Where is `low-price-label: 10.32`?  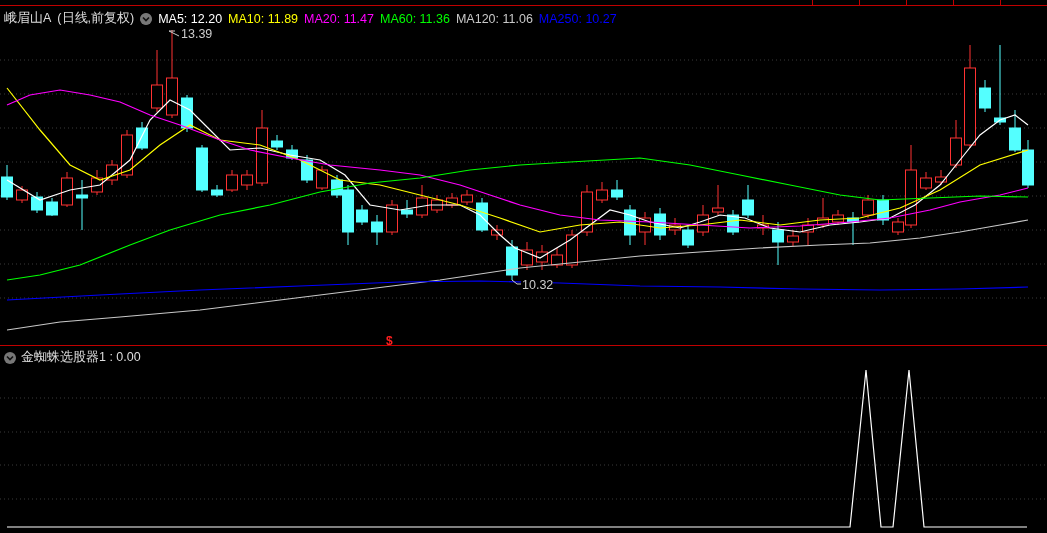
low-price-label: 10.32 is located at coordinates (538, 285).